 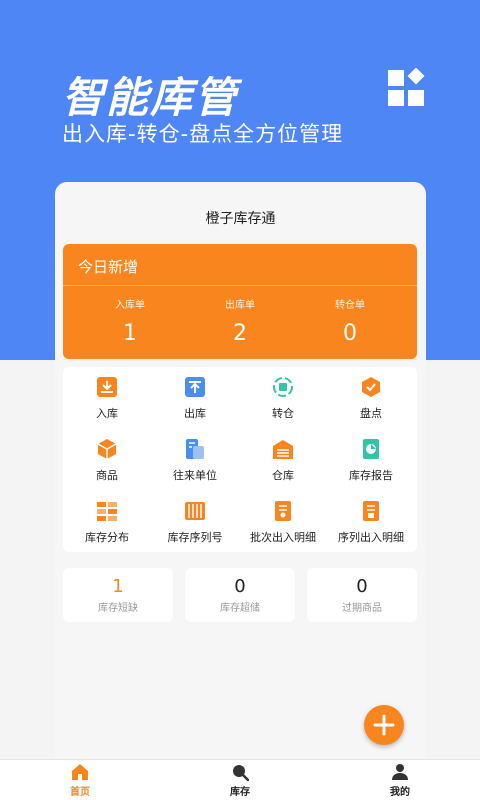 I want to click on stat-value: 2, so click(x=240, y=333).